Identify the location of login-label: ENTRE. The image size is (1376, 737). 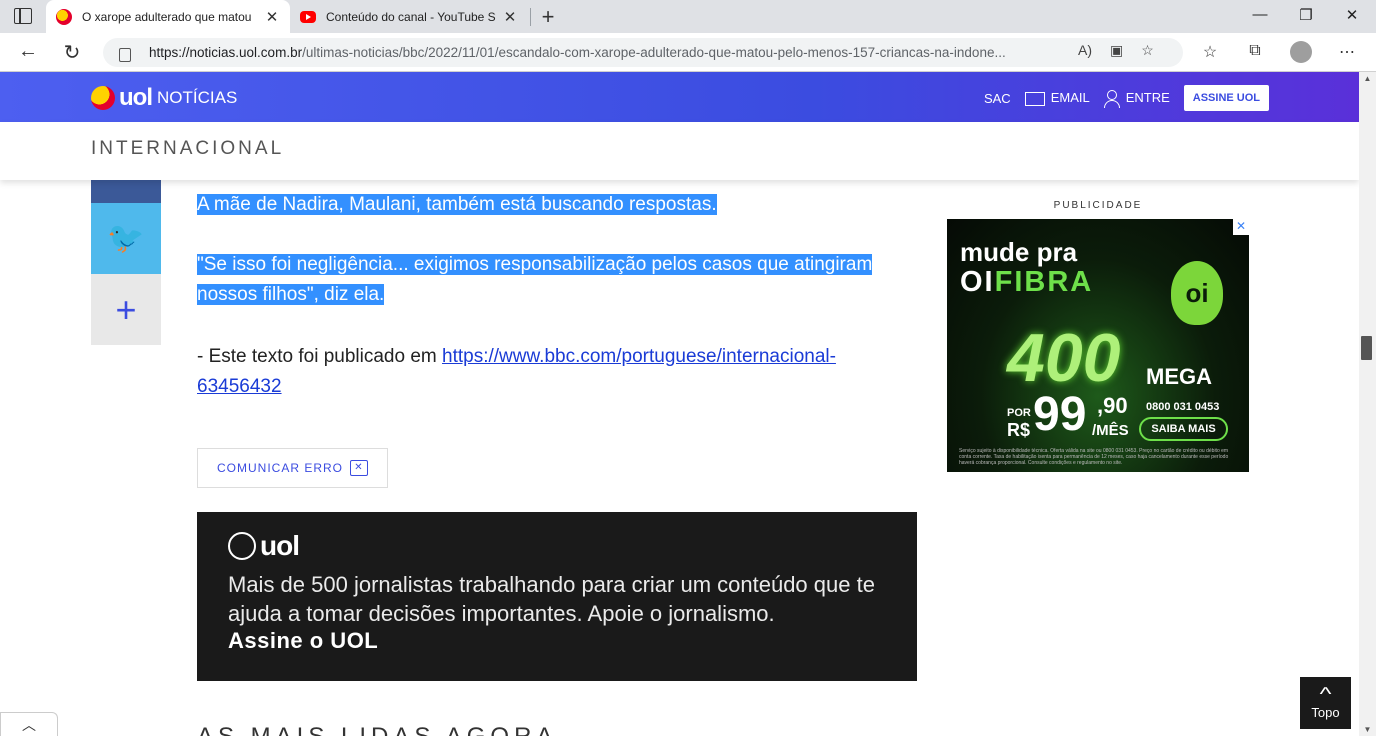
(1147, 97).